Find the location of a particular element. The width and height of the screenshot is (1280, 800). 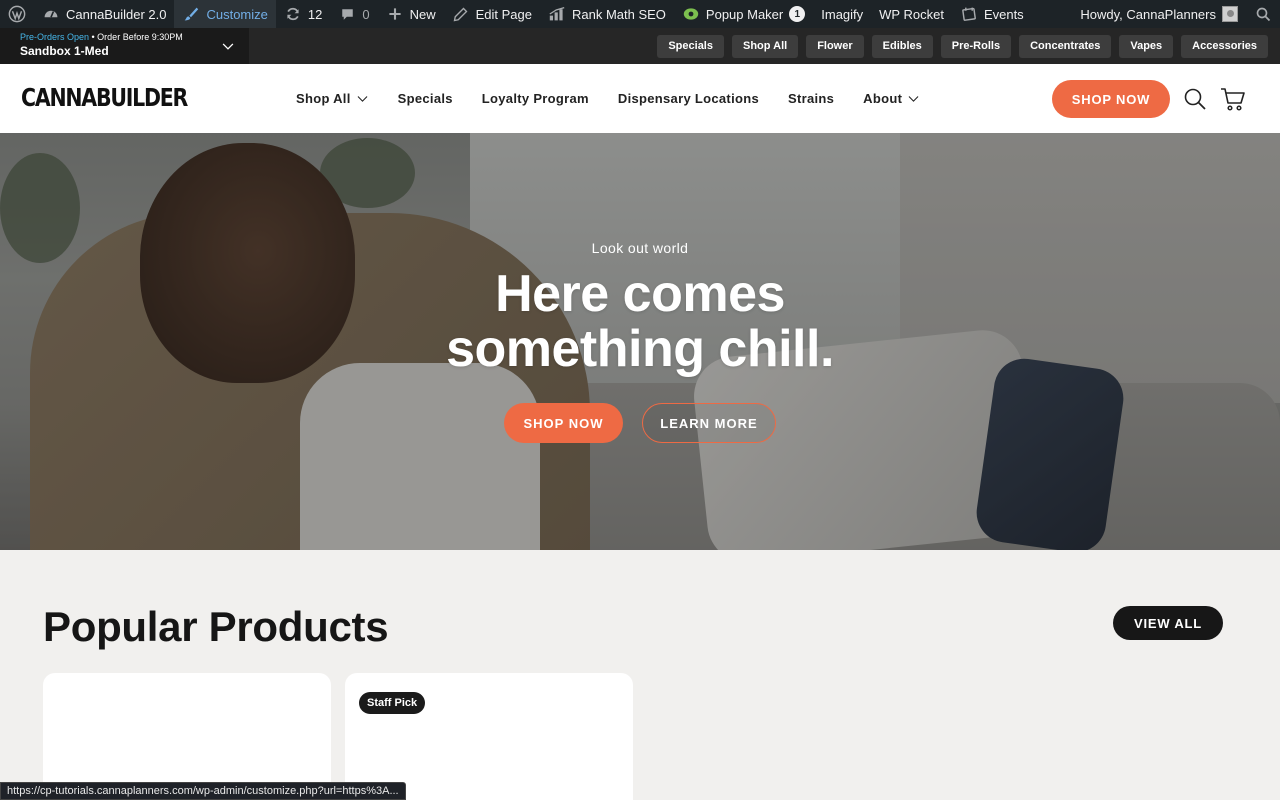

my-account-menu: Howdy, CannaPlanners is located at coordinates (1159, 14).